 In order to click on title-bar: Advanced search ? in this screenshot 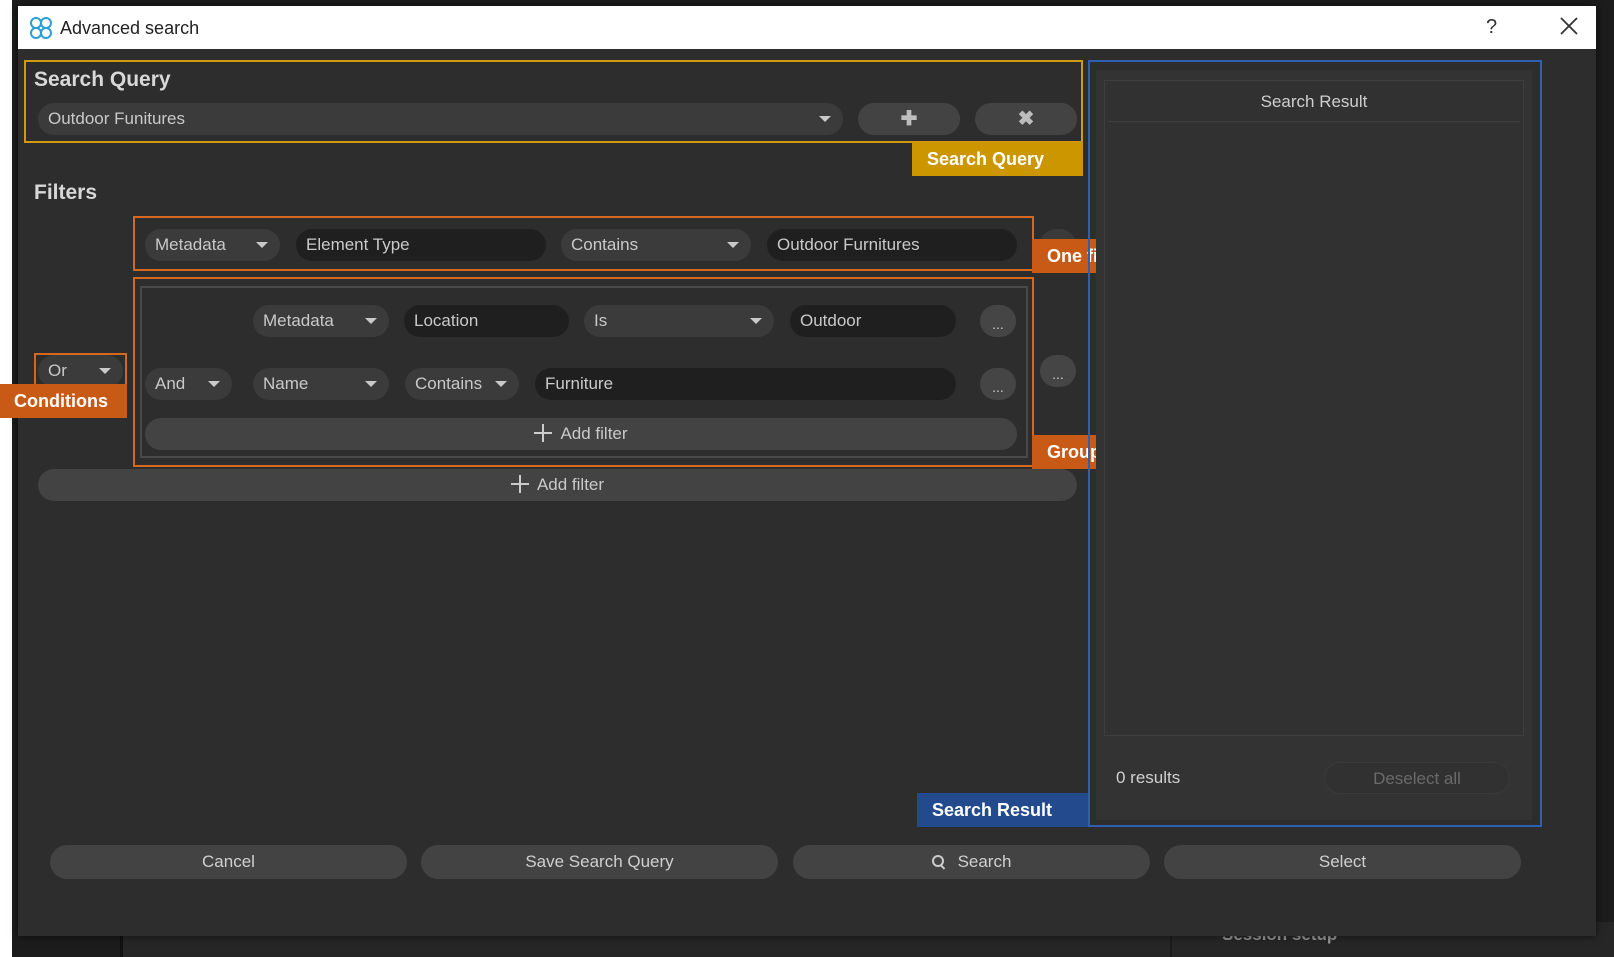, I will do `click(807, 27)`.